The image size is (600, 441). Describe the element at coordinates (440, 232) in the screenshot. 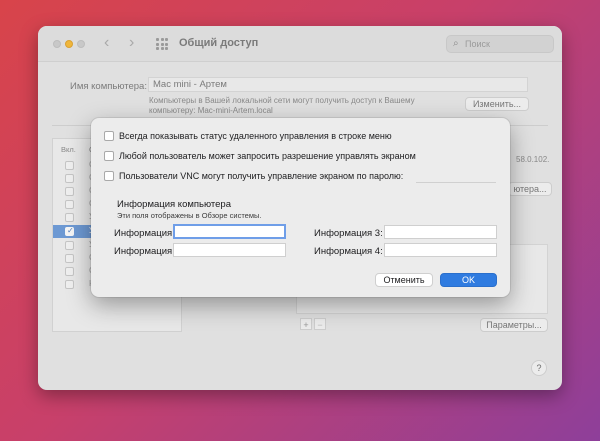

I see `info3-input` at that location.